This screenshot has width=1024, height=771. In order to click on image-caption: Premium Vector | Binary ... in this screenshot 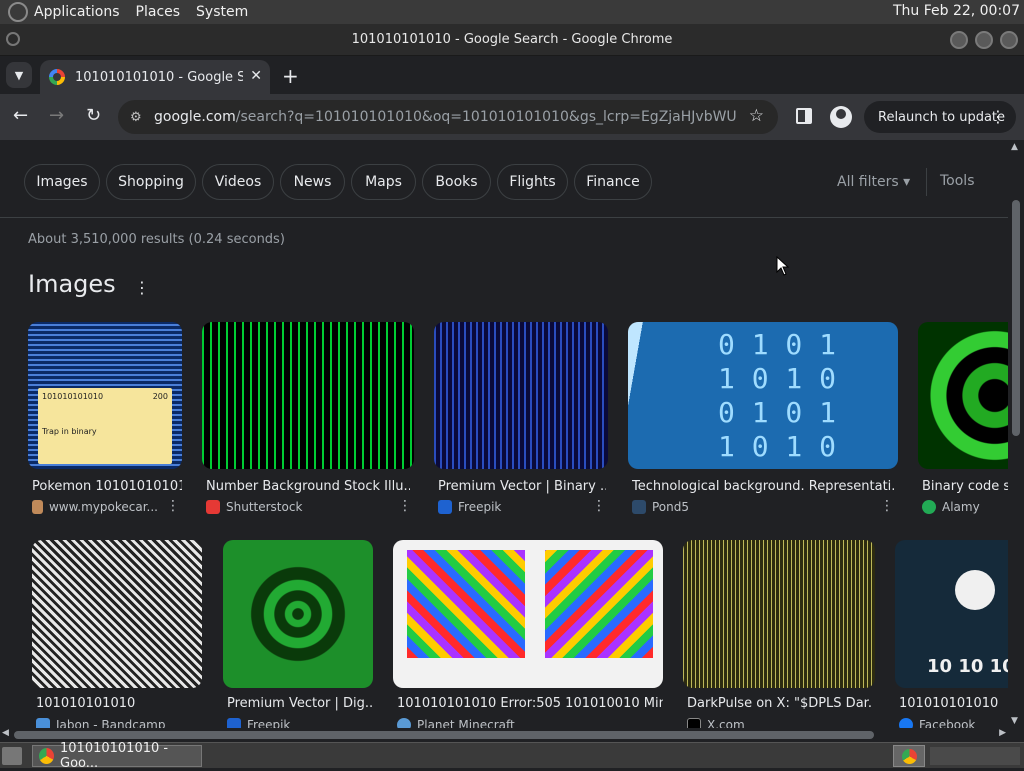, I will do `click(522, 486)`.